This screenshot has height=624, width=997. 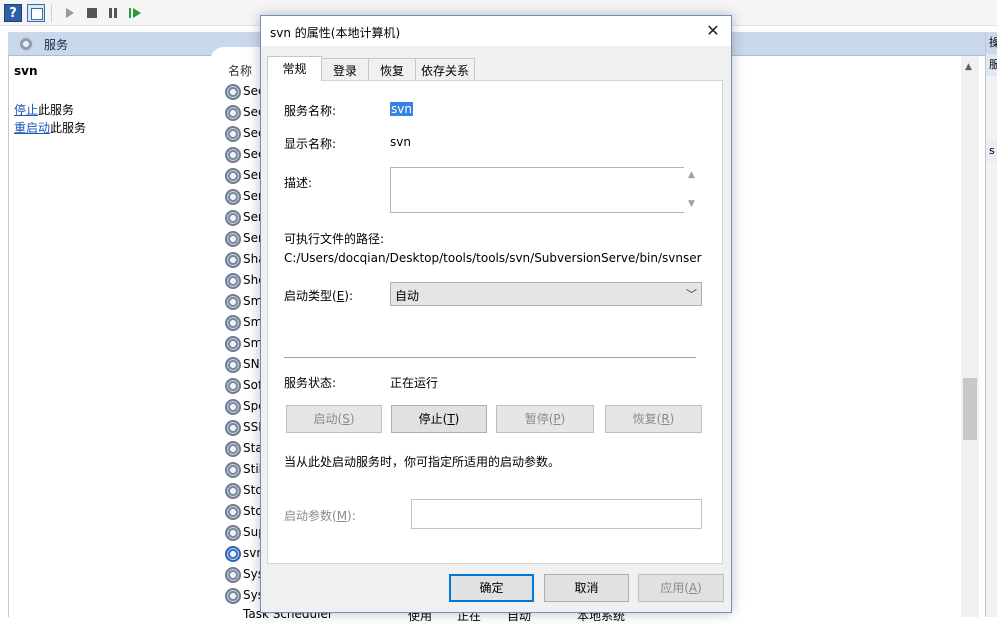 What do you see at coordinates (407, 296) in the screenshot?
I see `startup-type-value: 自动` at bounding box center [407, 296].